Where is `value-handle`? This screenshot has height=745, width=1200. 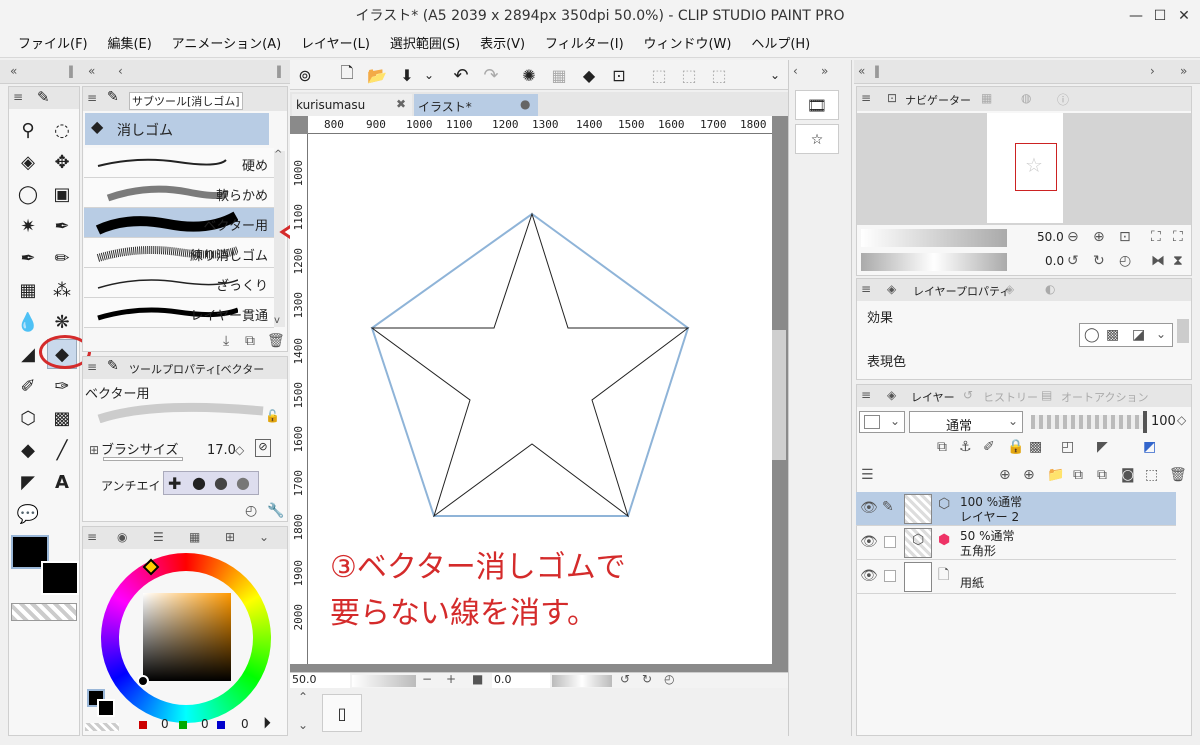 value-handle is located at coordinates (143, 681).